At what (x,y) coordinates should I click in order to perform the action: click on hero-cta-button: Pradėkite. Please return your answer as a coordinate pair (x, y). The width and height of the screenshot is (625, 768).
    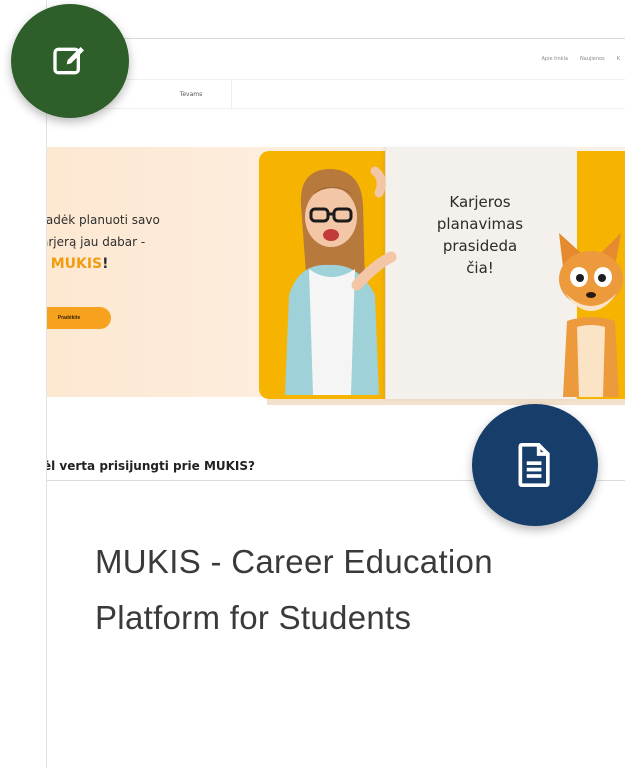
    Looking at the image, I should click on (79, 318).